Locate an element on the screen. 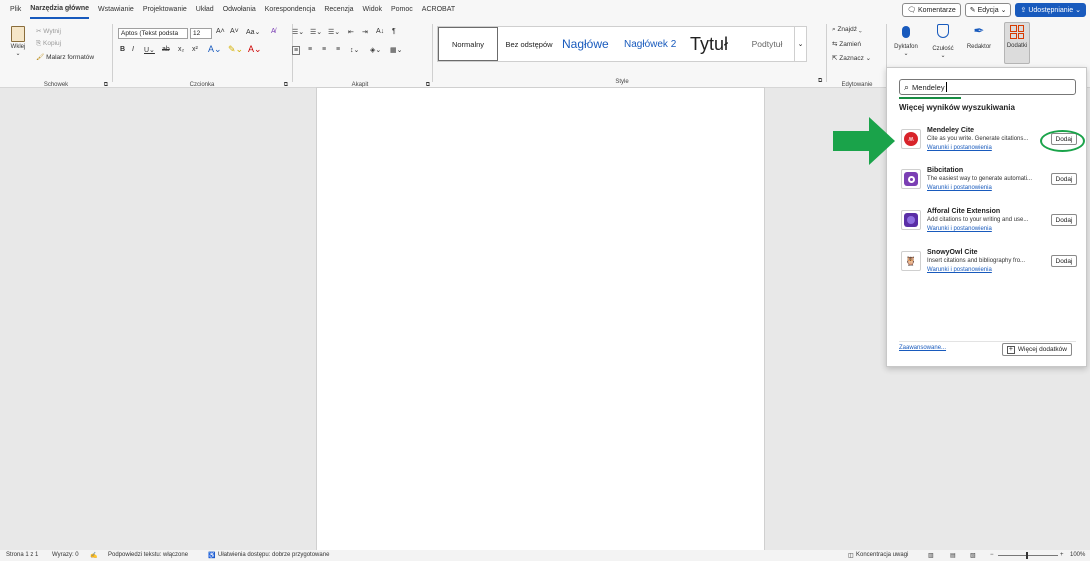  font-size-select: 12 is located at coordinates (201, 33).